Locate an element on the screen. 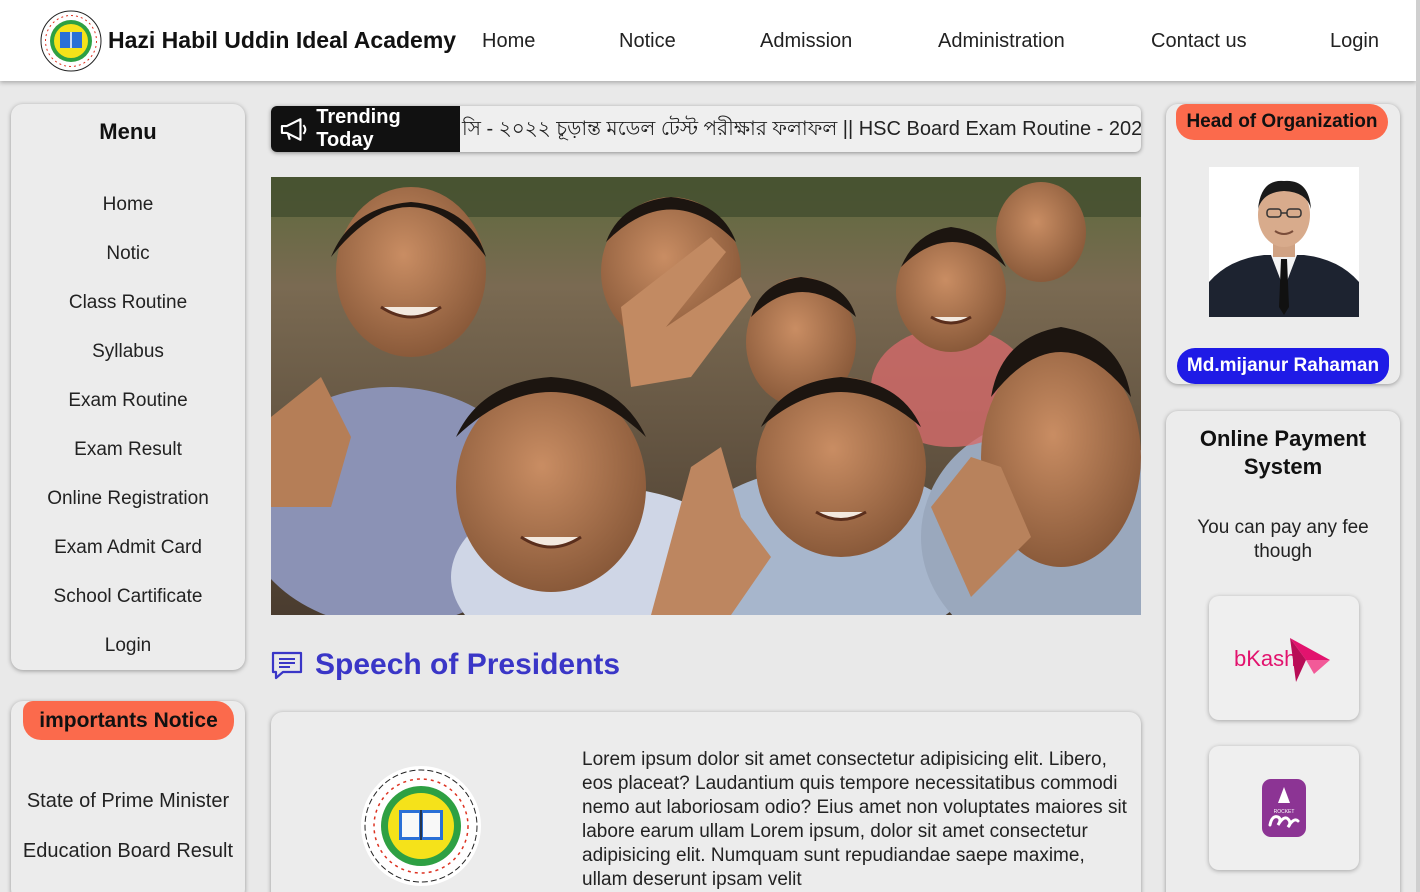 The width and height of the screenshot is (1420, 892). bkash-button: bKash is located at coordinates (1284, 658).